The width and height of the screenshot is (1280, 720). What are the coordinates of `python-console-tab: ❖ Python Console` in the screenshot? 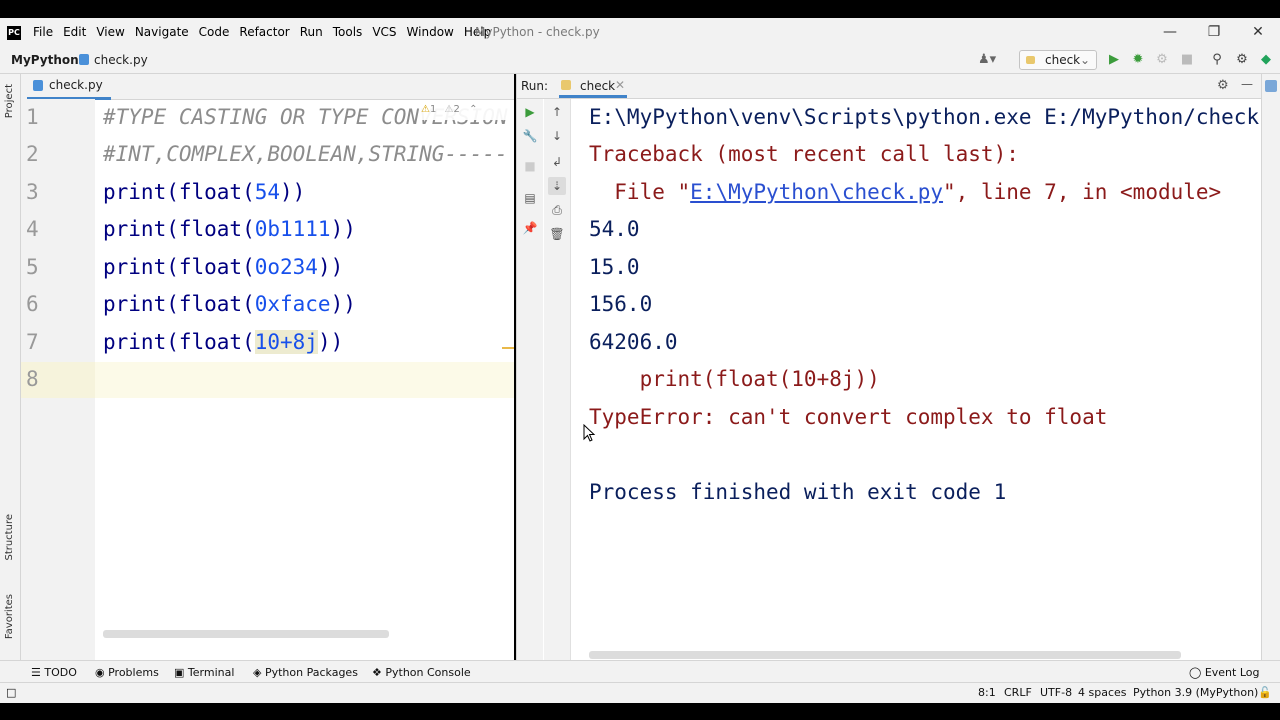 It's located at (421, 672).